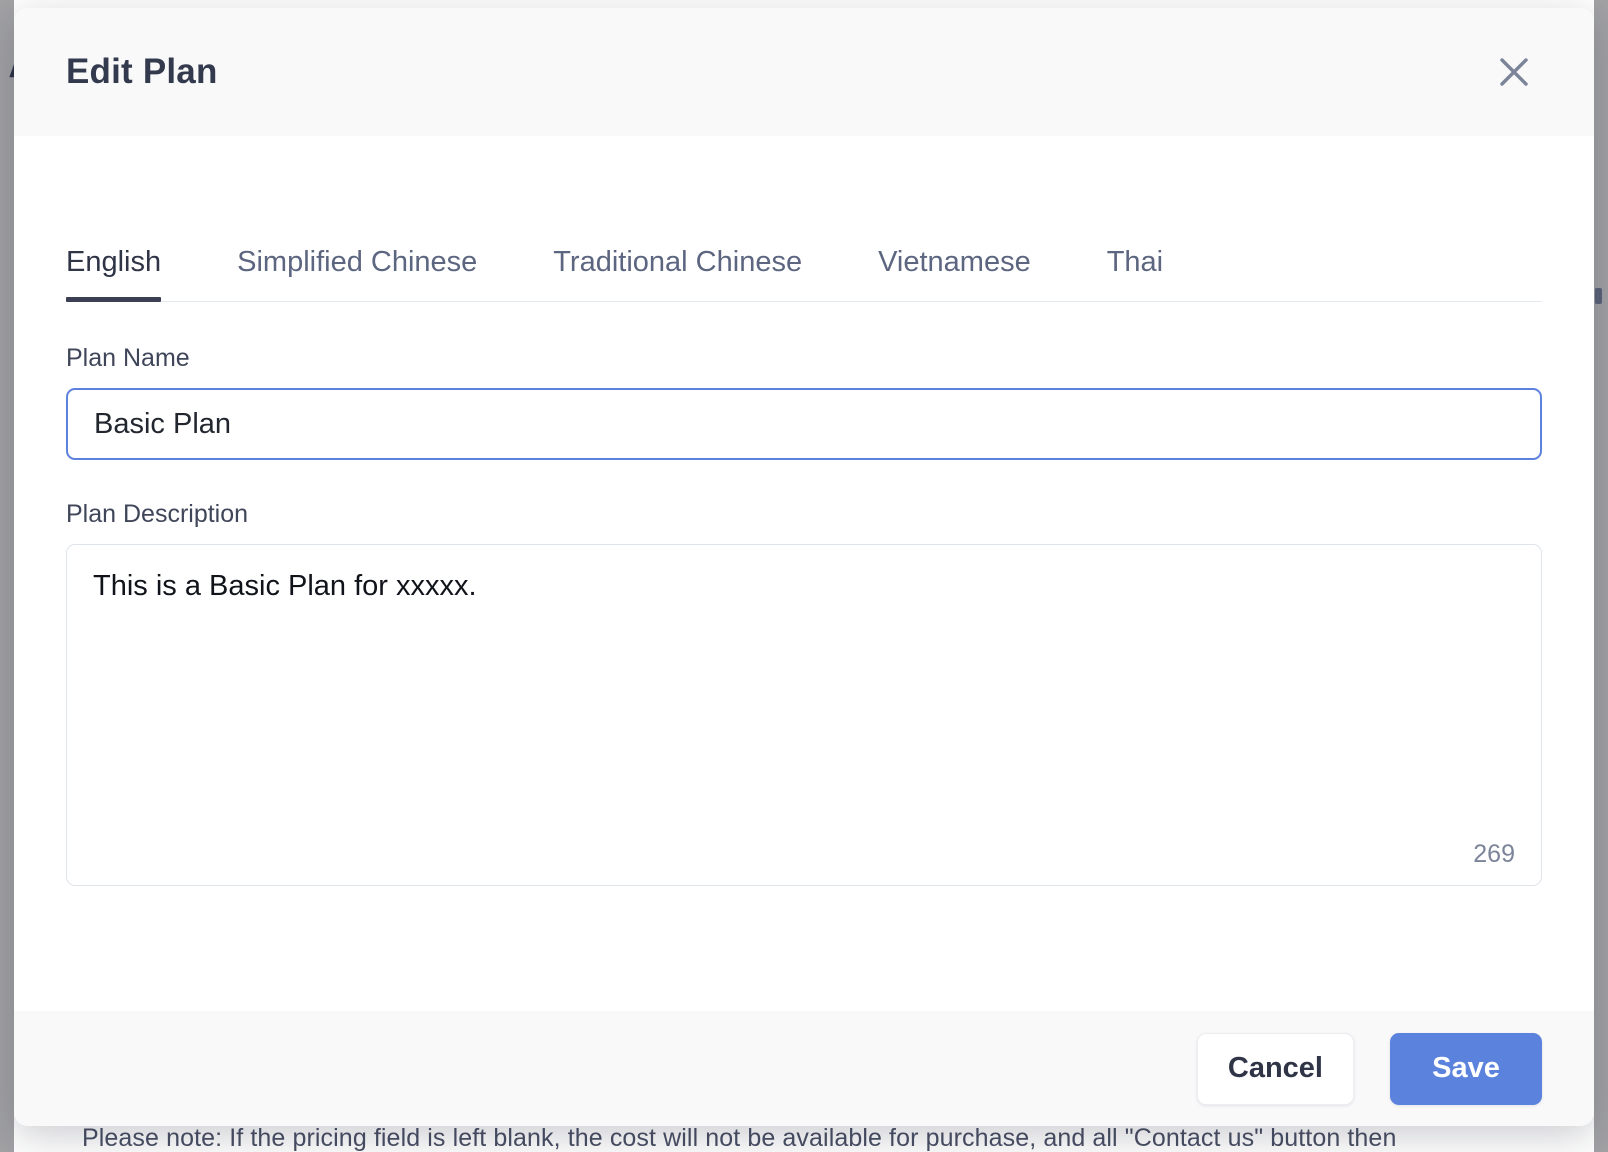  I want to click on page-title: Edit Plan, so click(142, 71).